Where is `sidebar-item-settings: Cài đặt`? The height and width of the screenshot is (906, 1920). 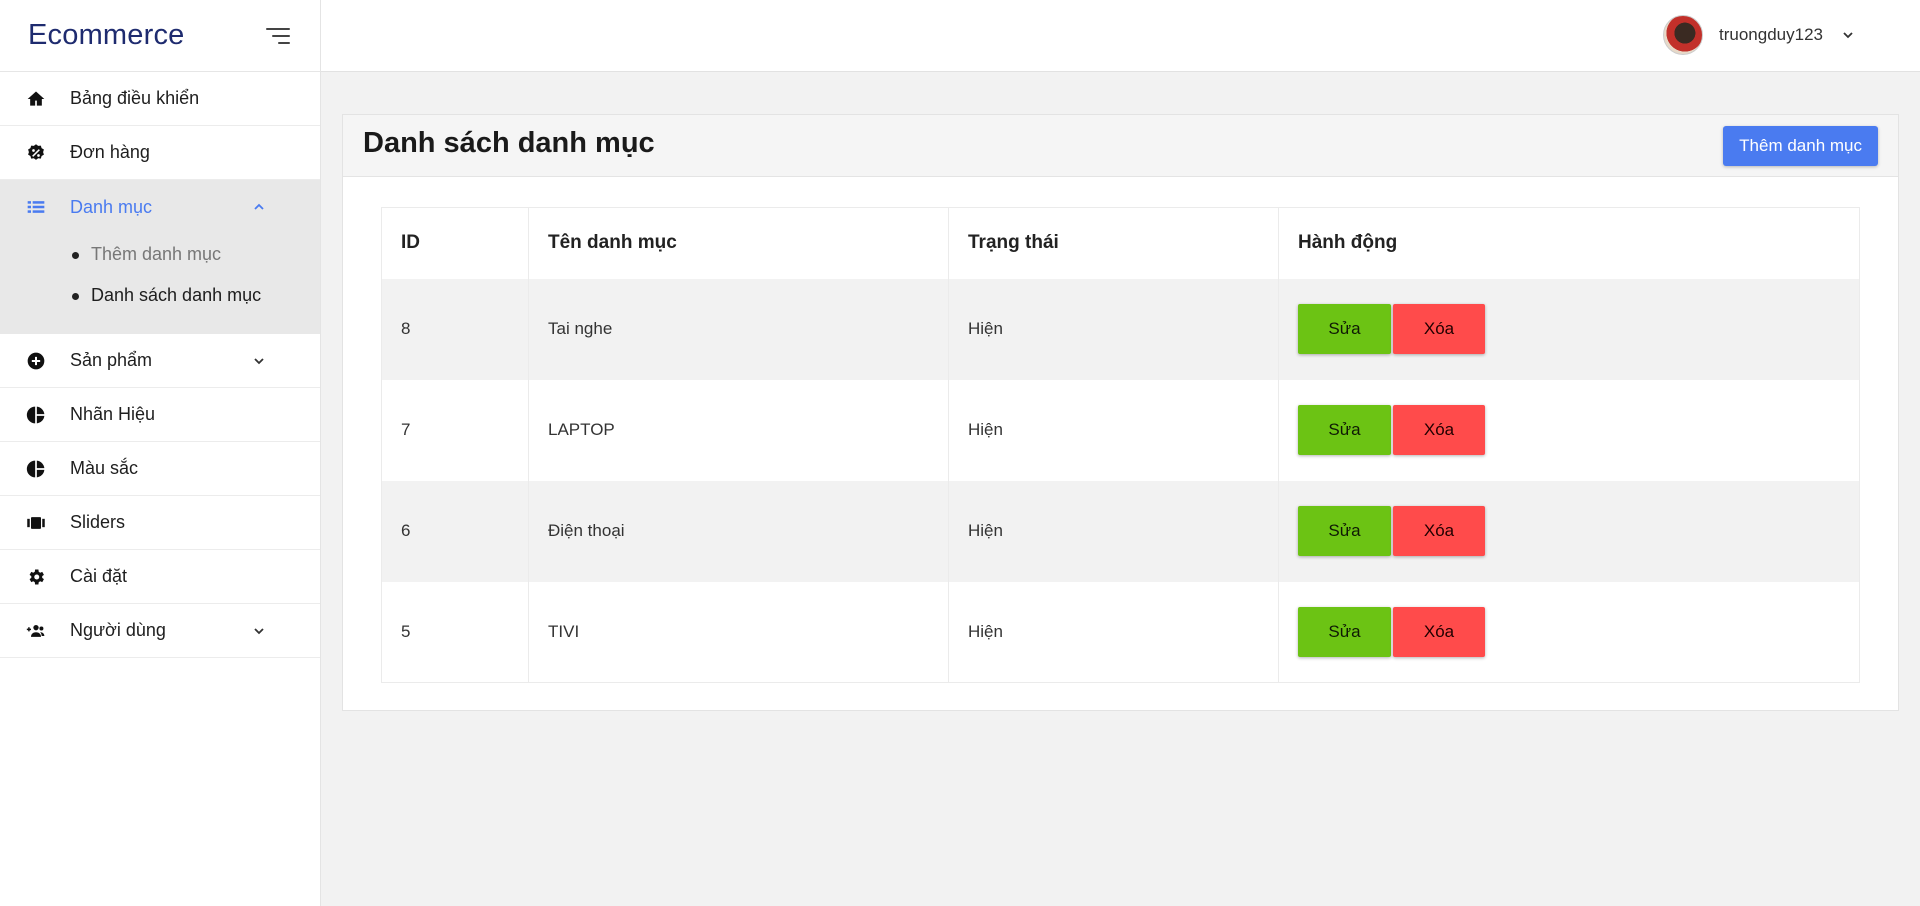
sidebar-item-settings: Cài đặt is located at coordinates (160, 577).